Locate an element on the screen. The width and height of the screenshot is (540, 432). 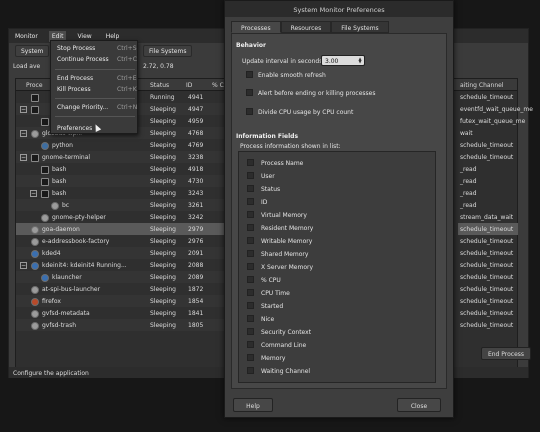
menu-item-preferences: Preferences is located at coordinates (74, 128).